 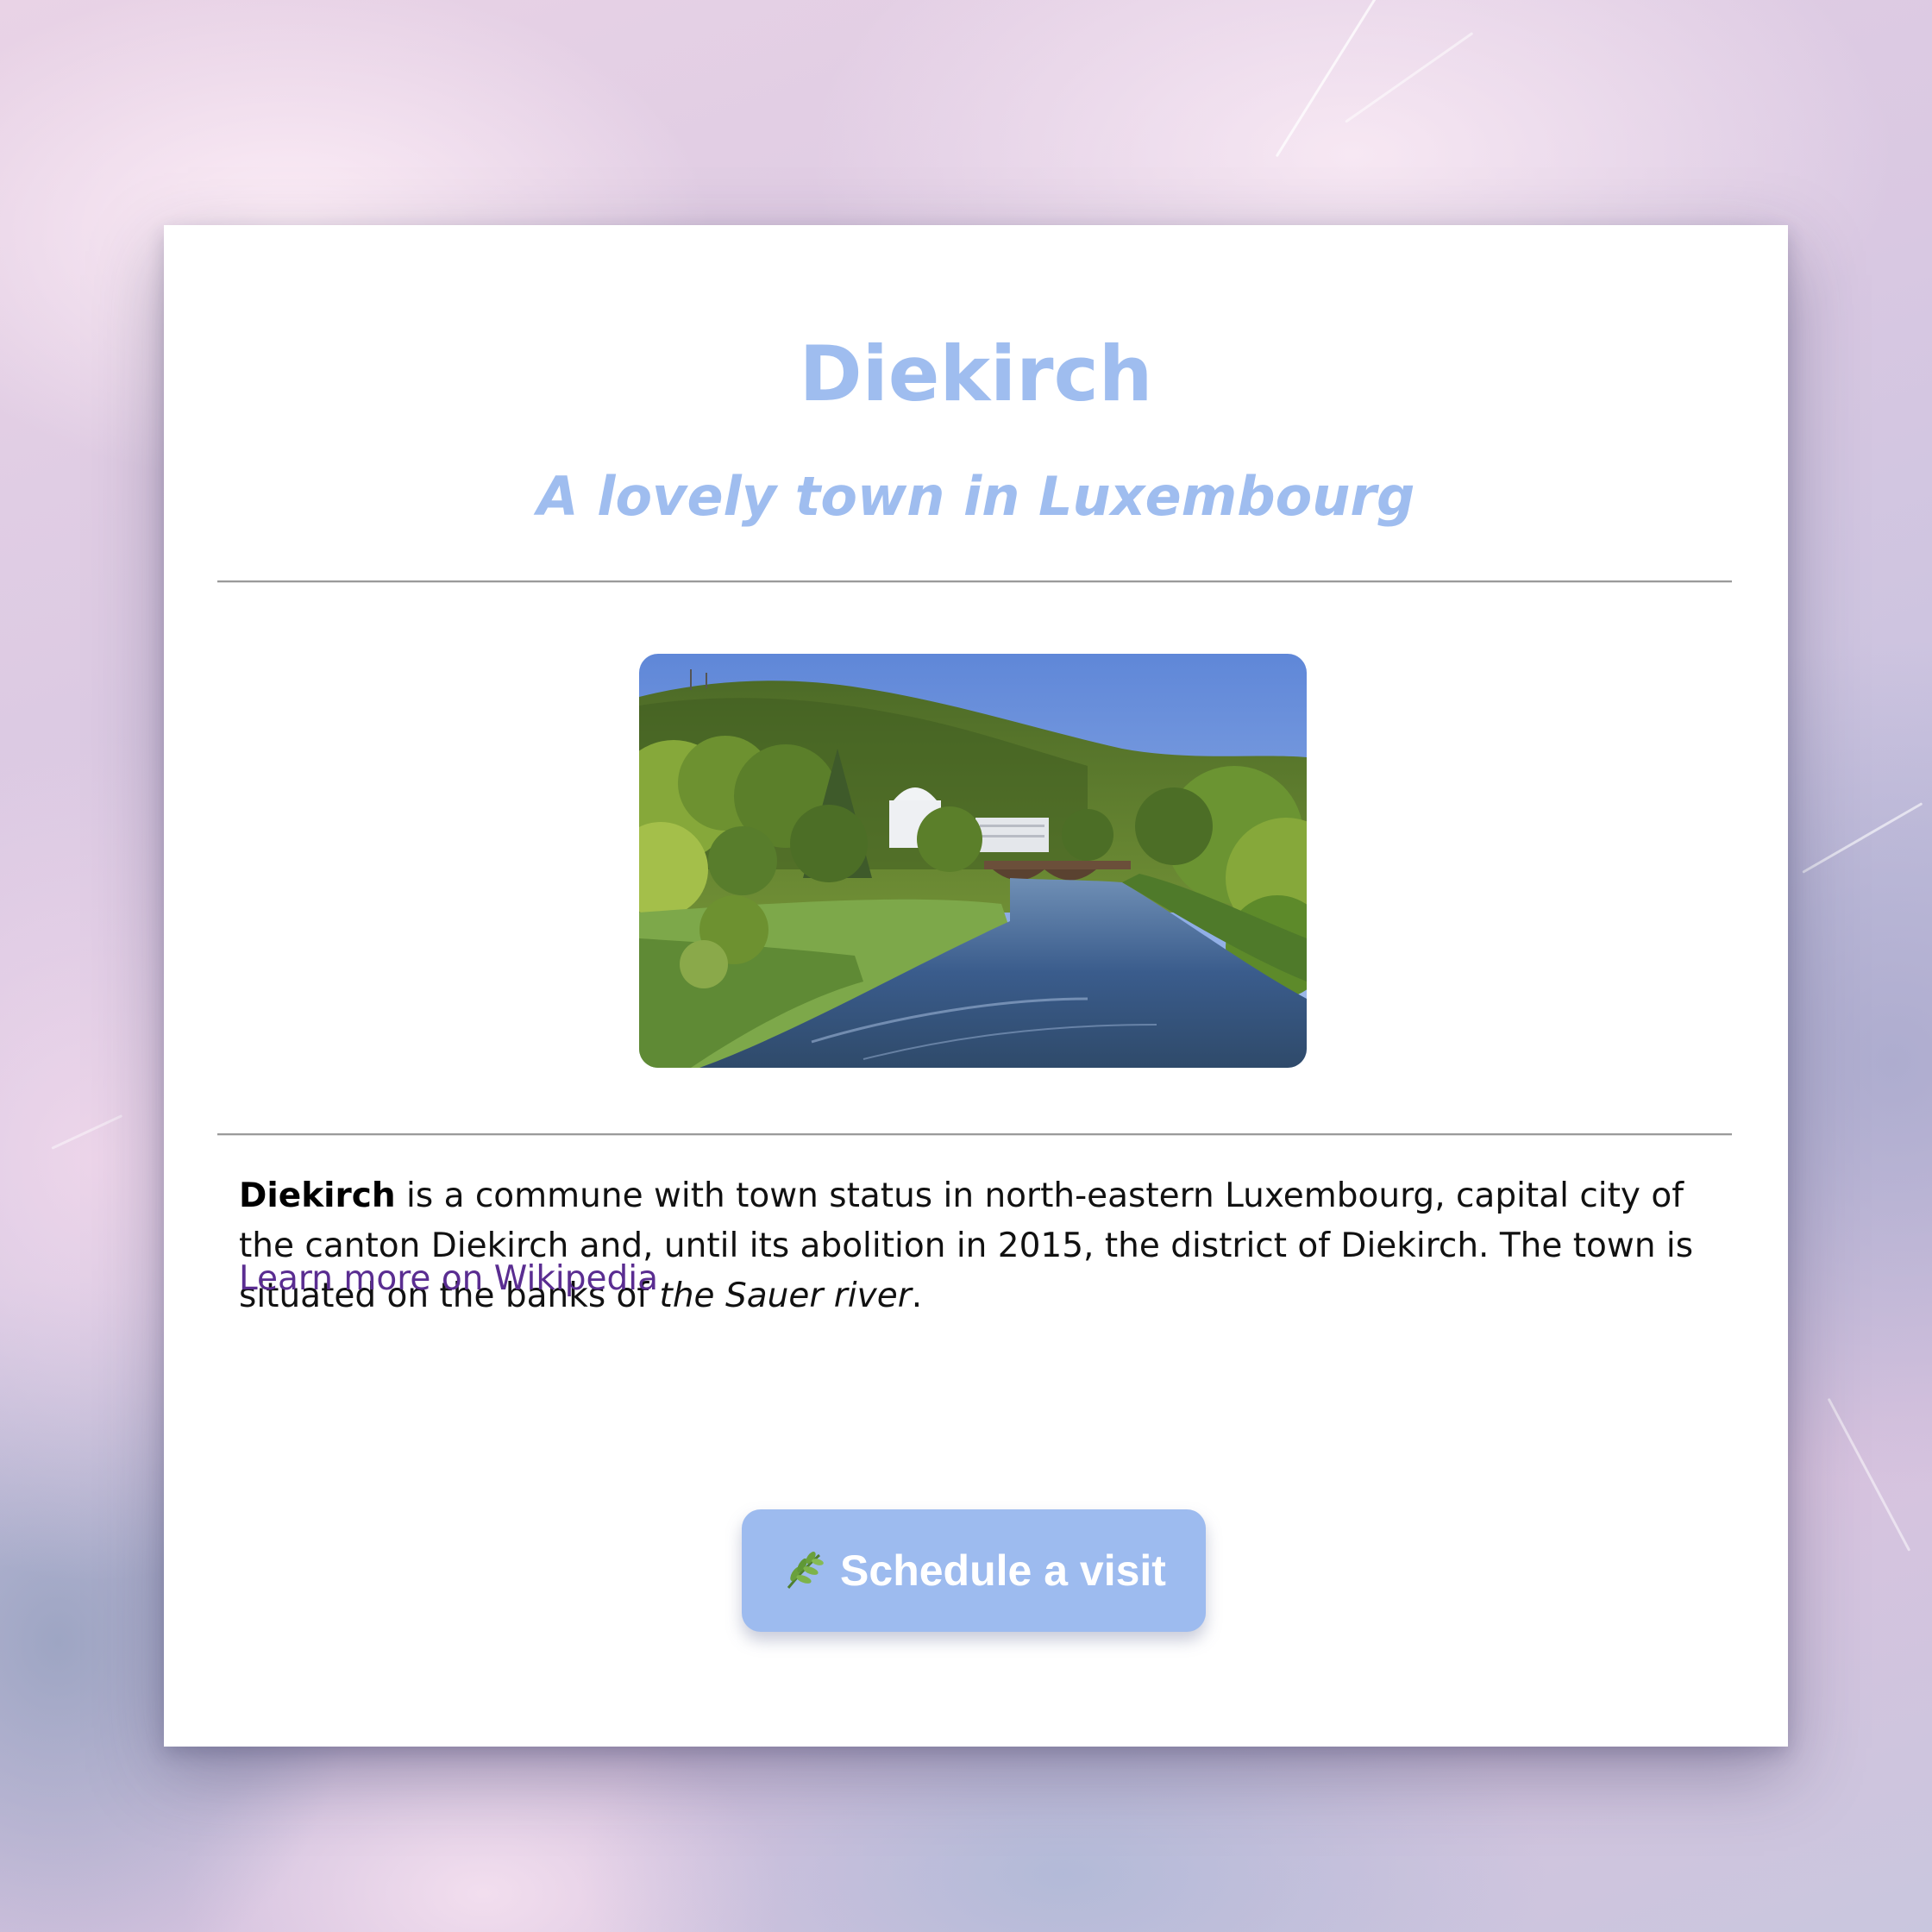 I want to click on description-end: ., so click(x=917, y=1296).